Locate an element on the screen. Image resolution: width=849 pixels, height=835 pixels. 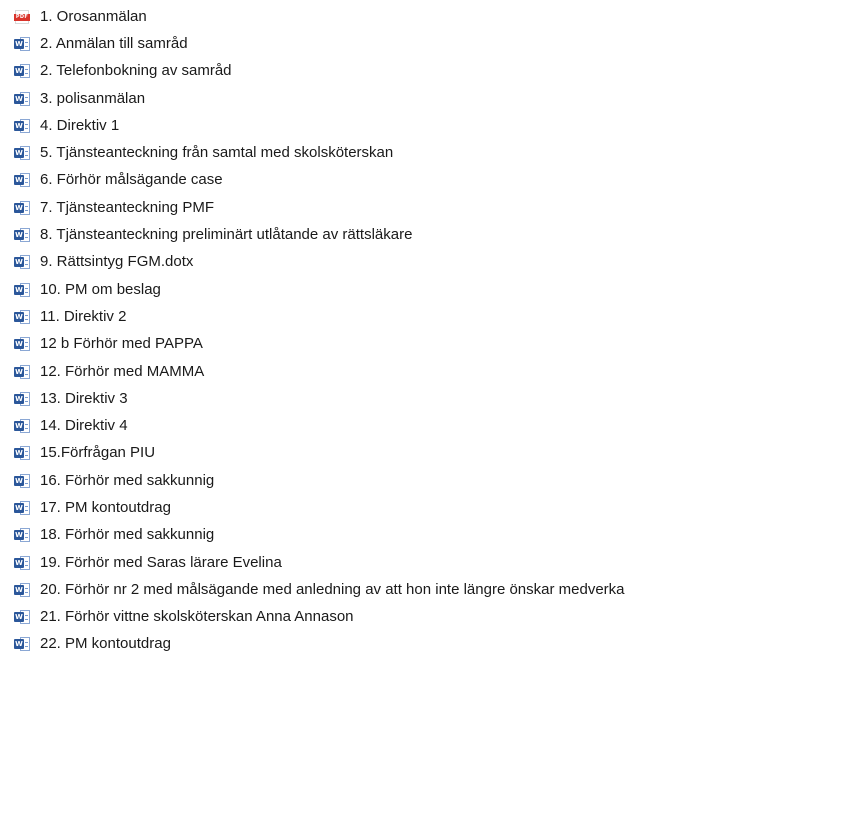
file-name: 16. Förhör med sakkunnig is located at coordinates (127, 480).